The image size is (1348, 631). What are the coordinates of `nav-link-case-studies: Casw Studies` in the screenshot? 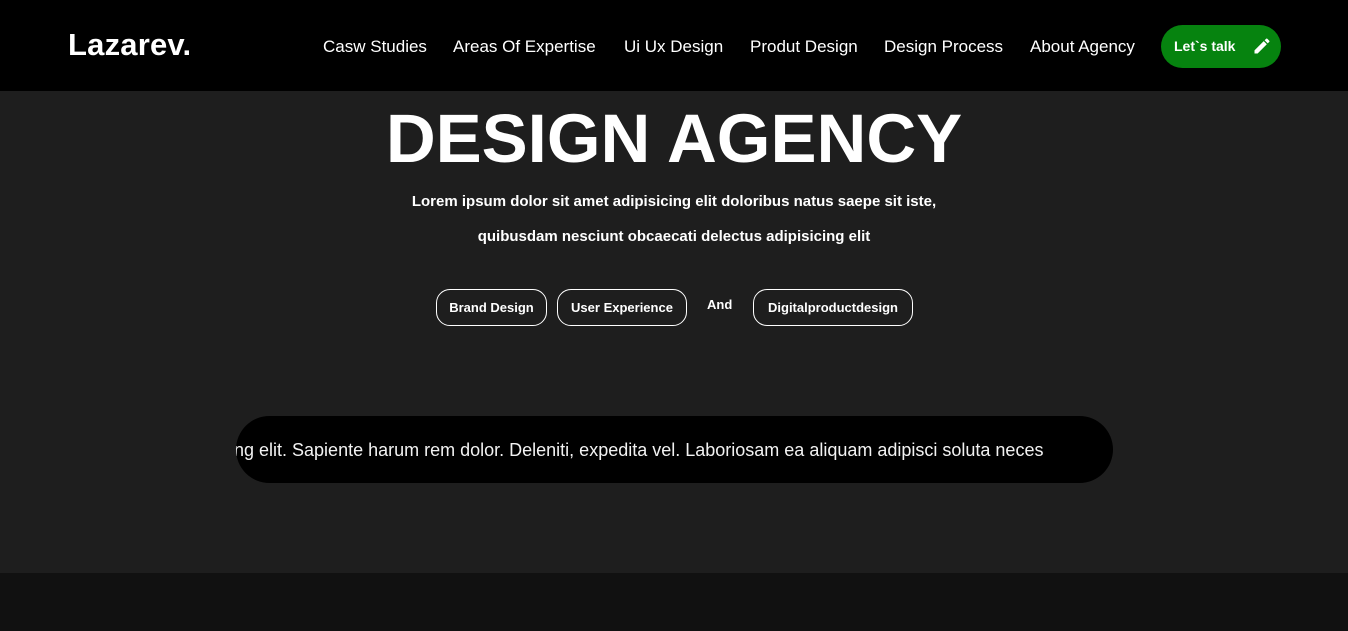 It's located at (375, 47).